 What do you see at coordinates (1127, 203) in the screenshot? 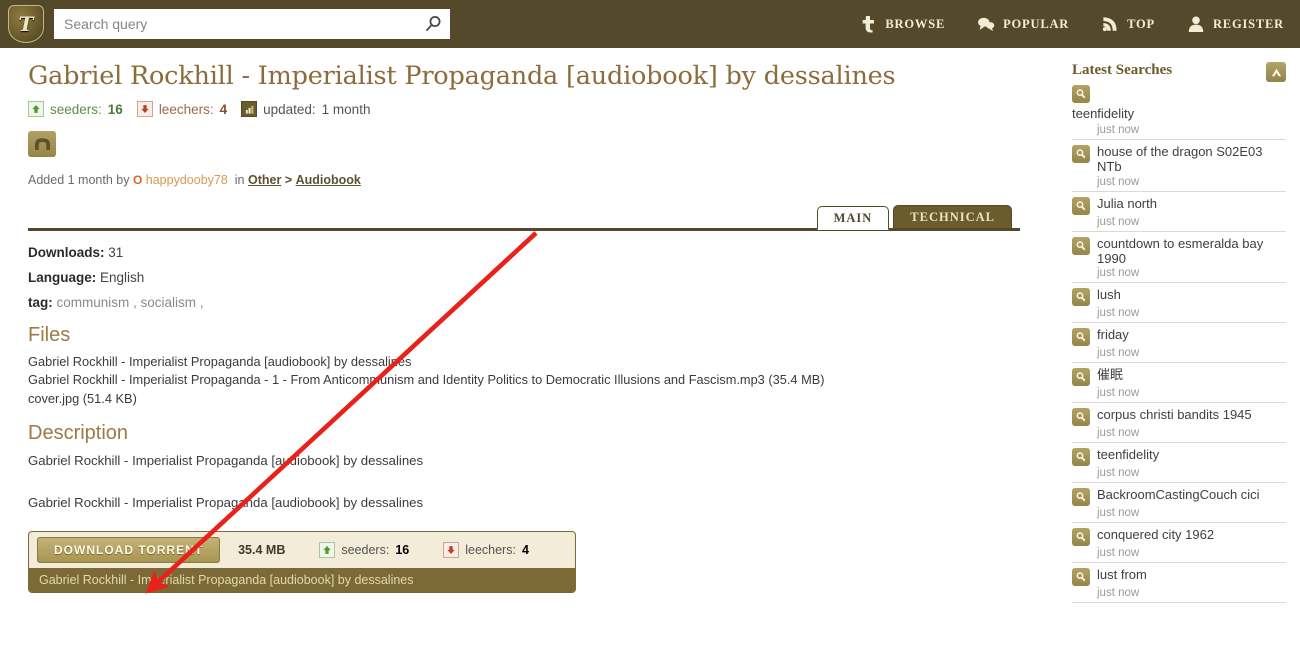
I see `search-item-query: Julia north` at bounding box center [1127, 203].